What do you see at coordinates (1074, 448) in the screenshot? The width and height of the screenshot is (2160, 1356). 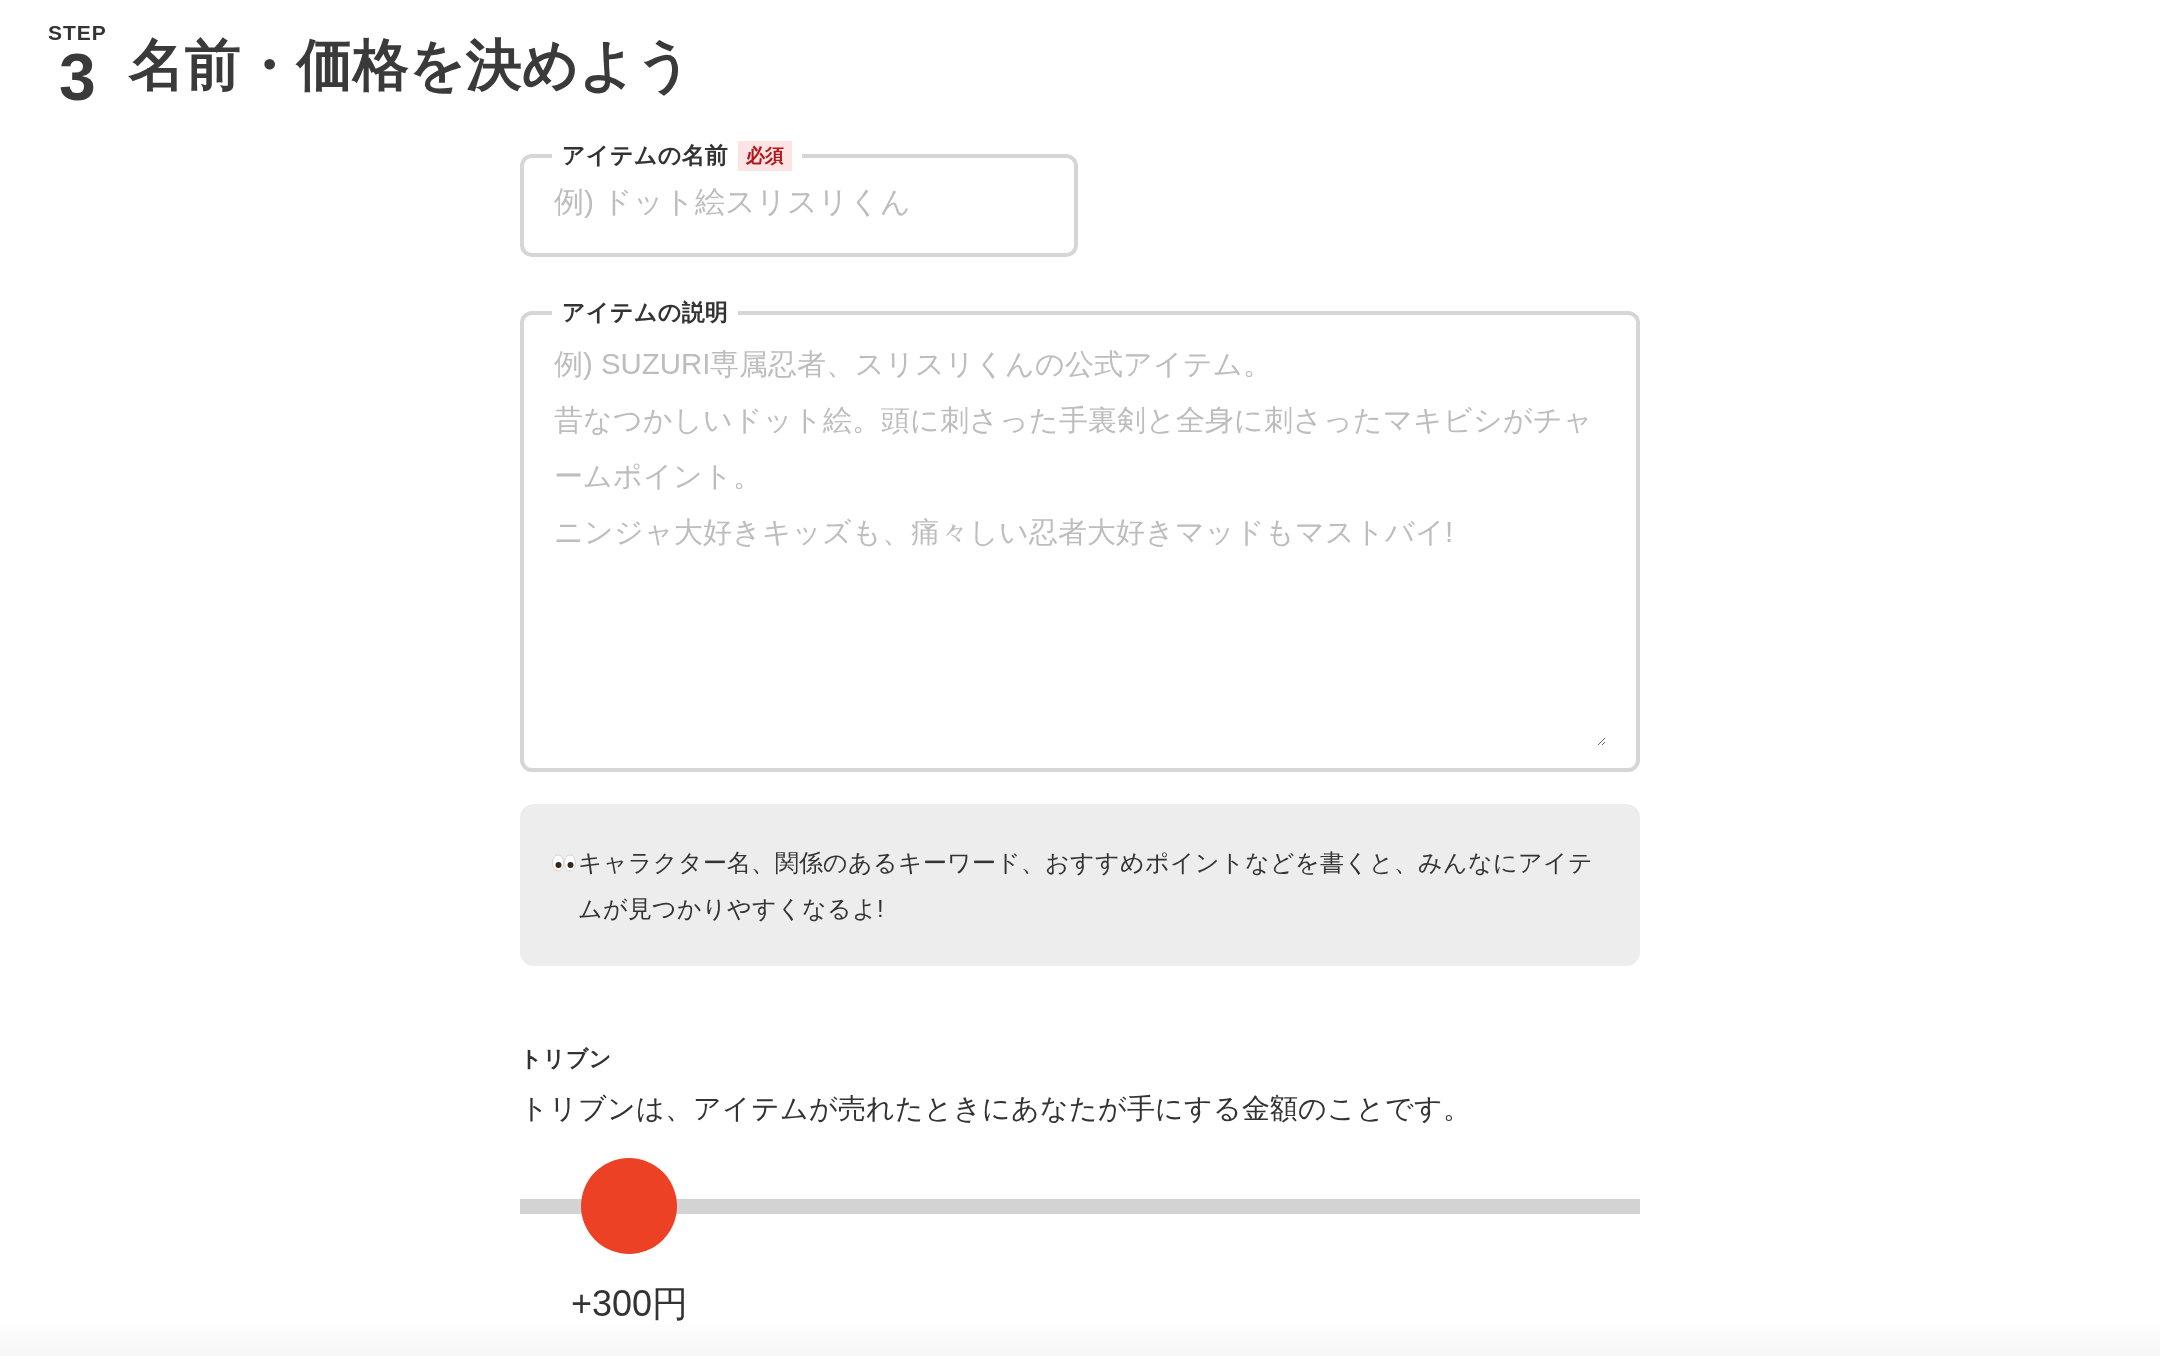 I see `placeholder-text: 昔なつかしいドット絵。頭に刺さった手裏剣と全身に刺さったマキビシがチャームポイント。` at bounding box center [1074, 448].